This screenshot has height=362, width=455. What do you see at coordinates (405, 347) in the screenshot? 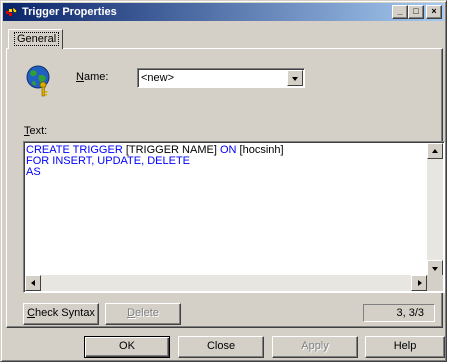
I see `help-button: Help` at bounding box center [405, 347].